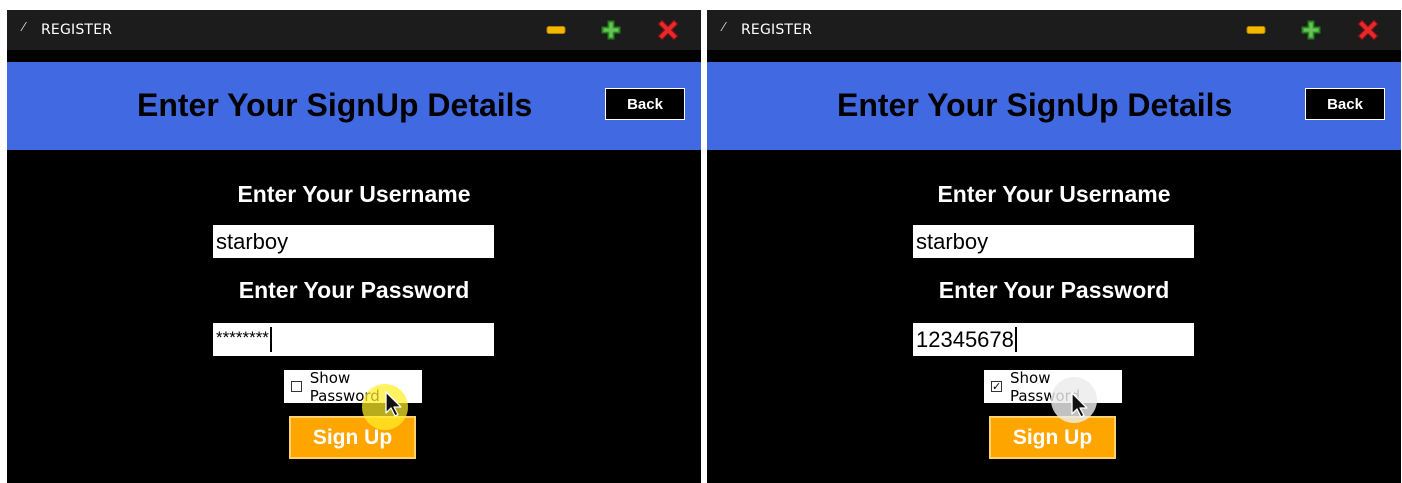 Image resolution: width=1402 pixels, height=483 pixels. Describe the element at coordinates (1053, 339) in the screenshot. I see `password-input: 12345678` at that location.